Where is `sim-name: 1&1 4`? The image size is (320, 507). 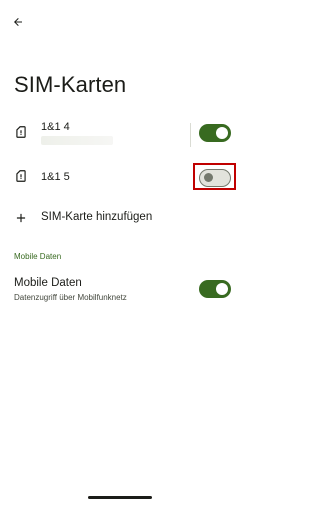
sim-name: 1&1 4 is located at coordinates (55, 127).